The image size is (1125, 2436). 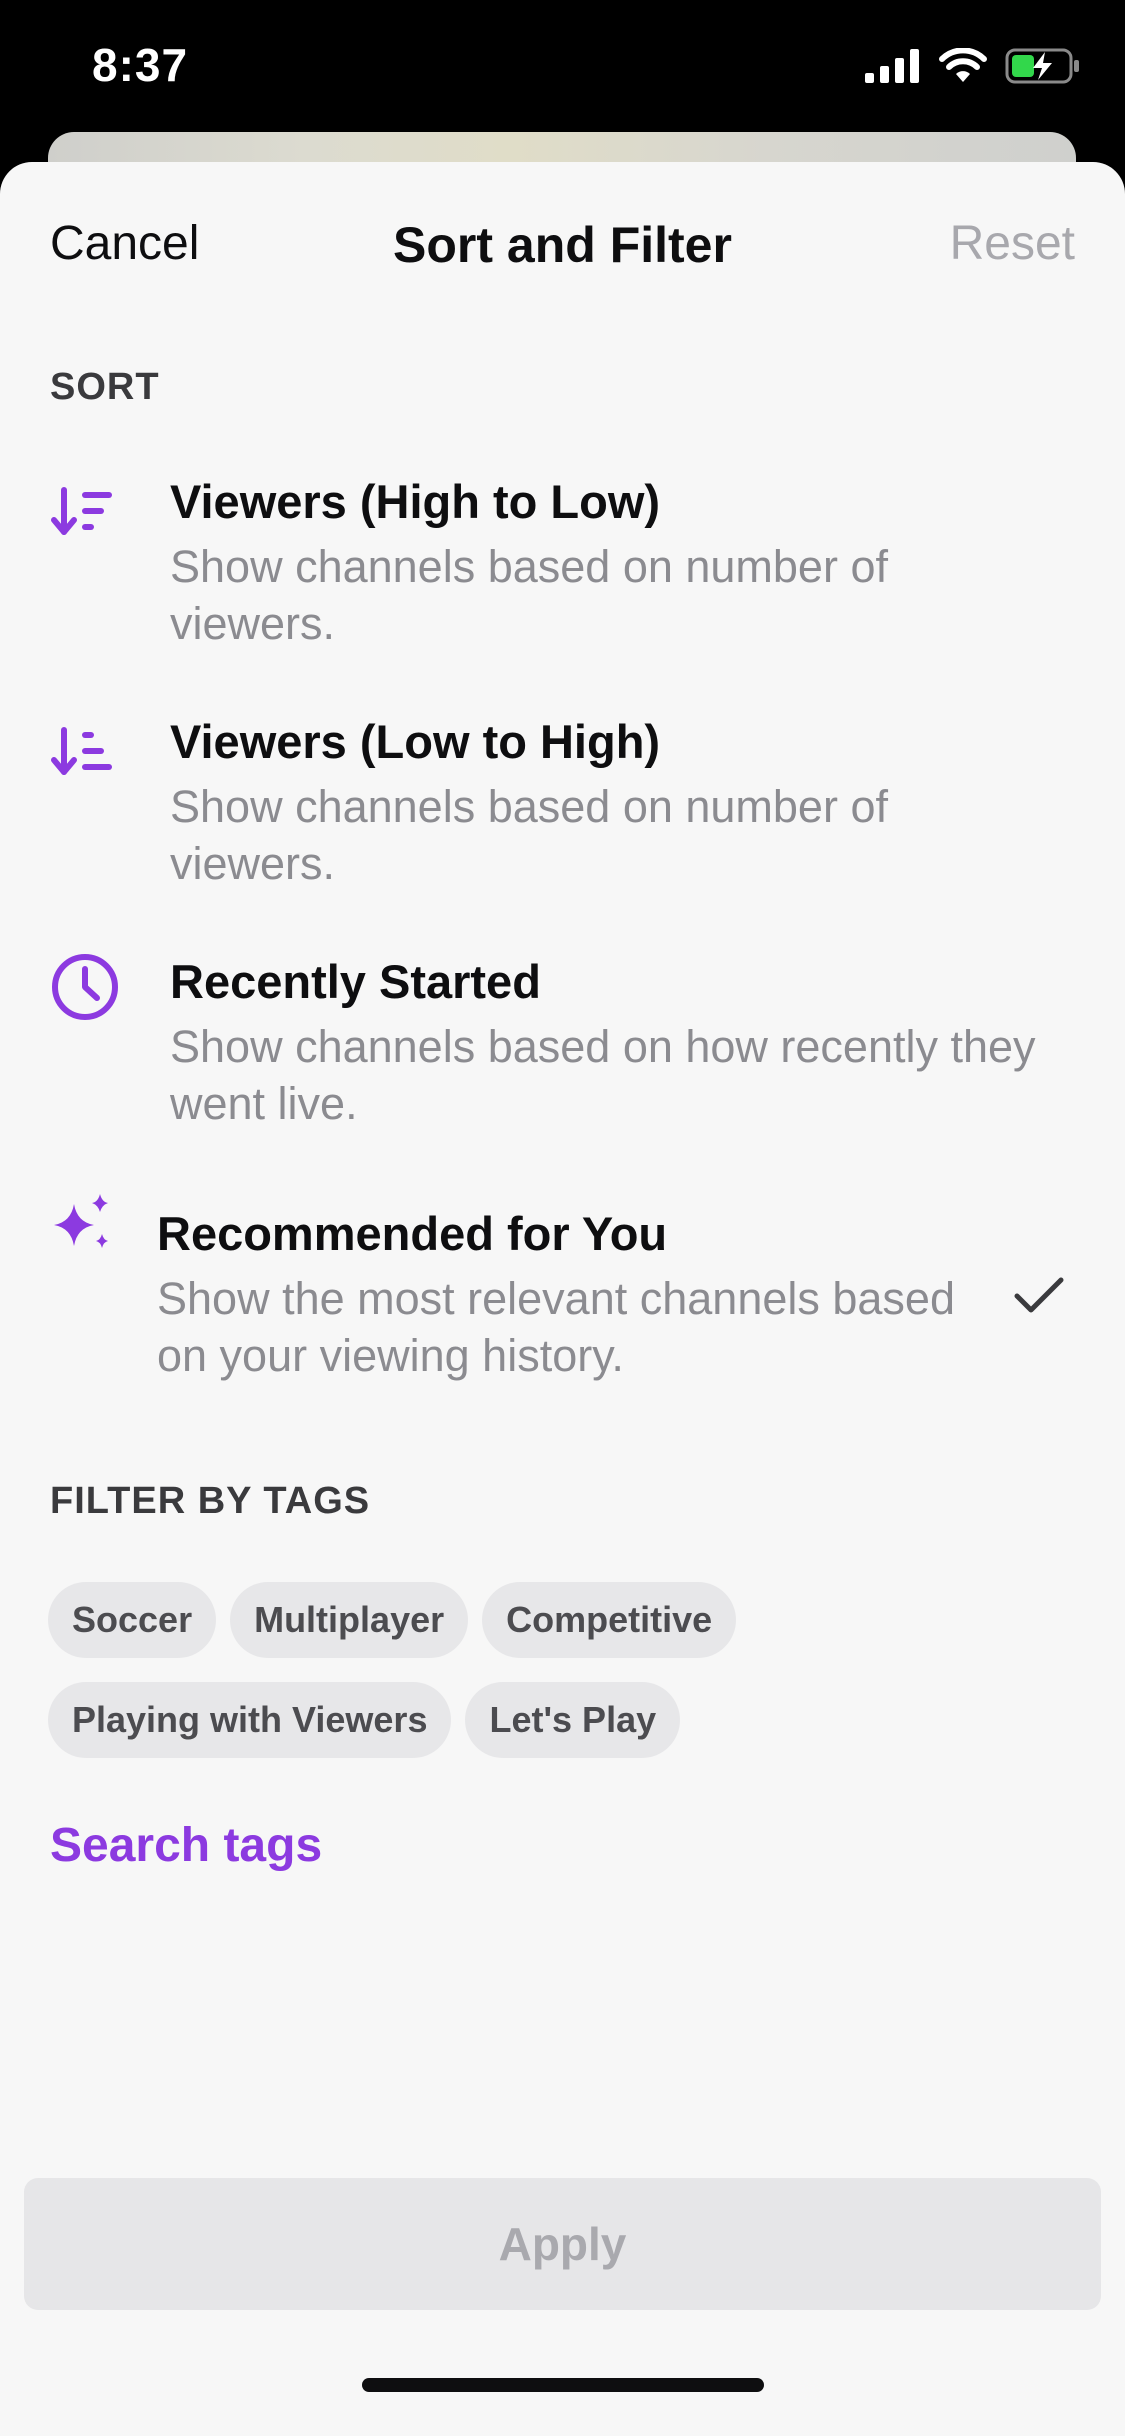 What do you see at coordinates (355, 981) in the screenshot?
I see `sort-option-title: Recently Started` at bounding box center [355, 981].